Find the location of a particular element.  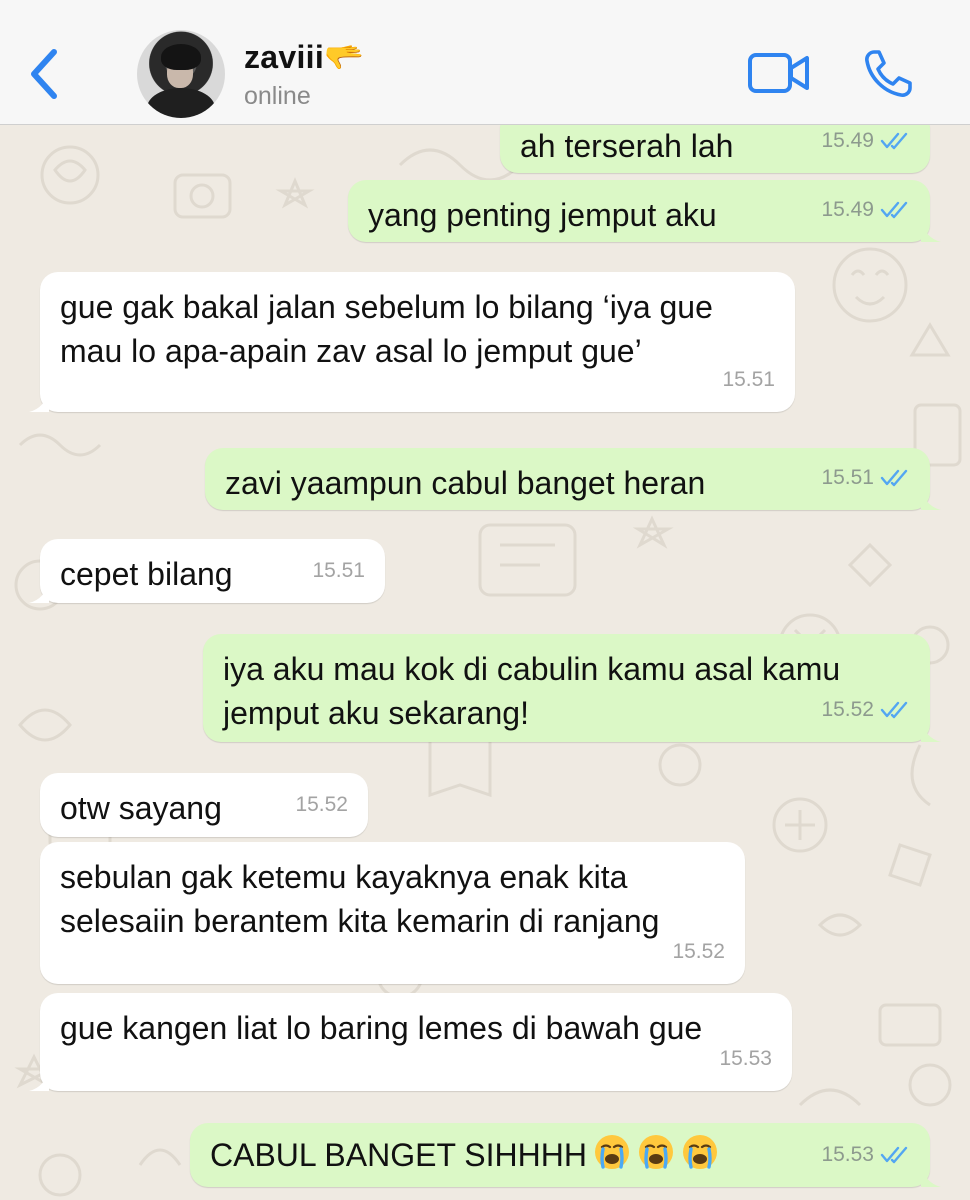

message-text: cepet bilang is located at coordinates (146, 574).